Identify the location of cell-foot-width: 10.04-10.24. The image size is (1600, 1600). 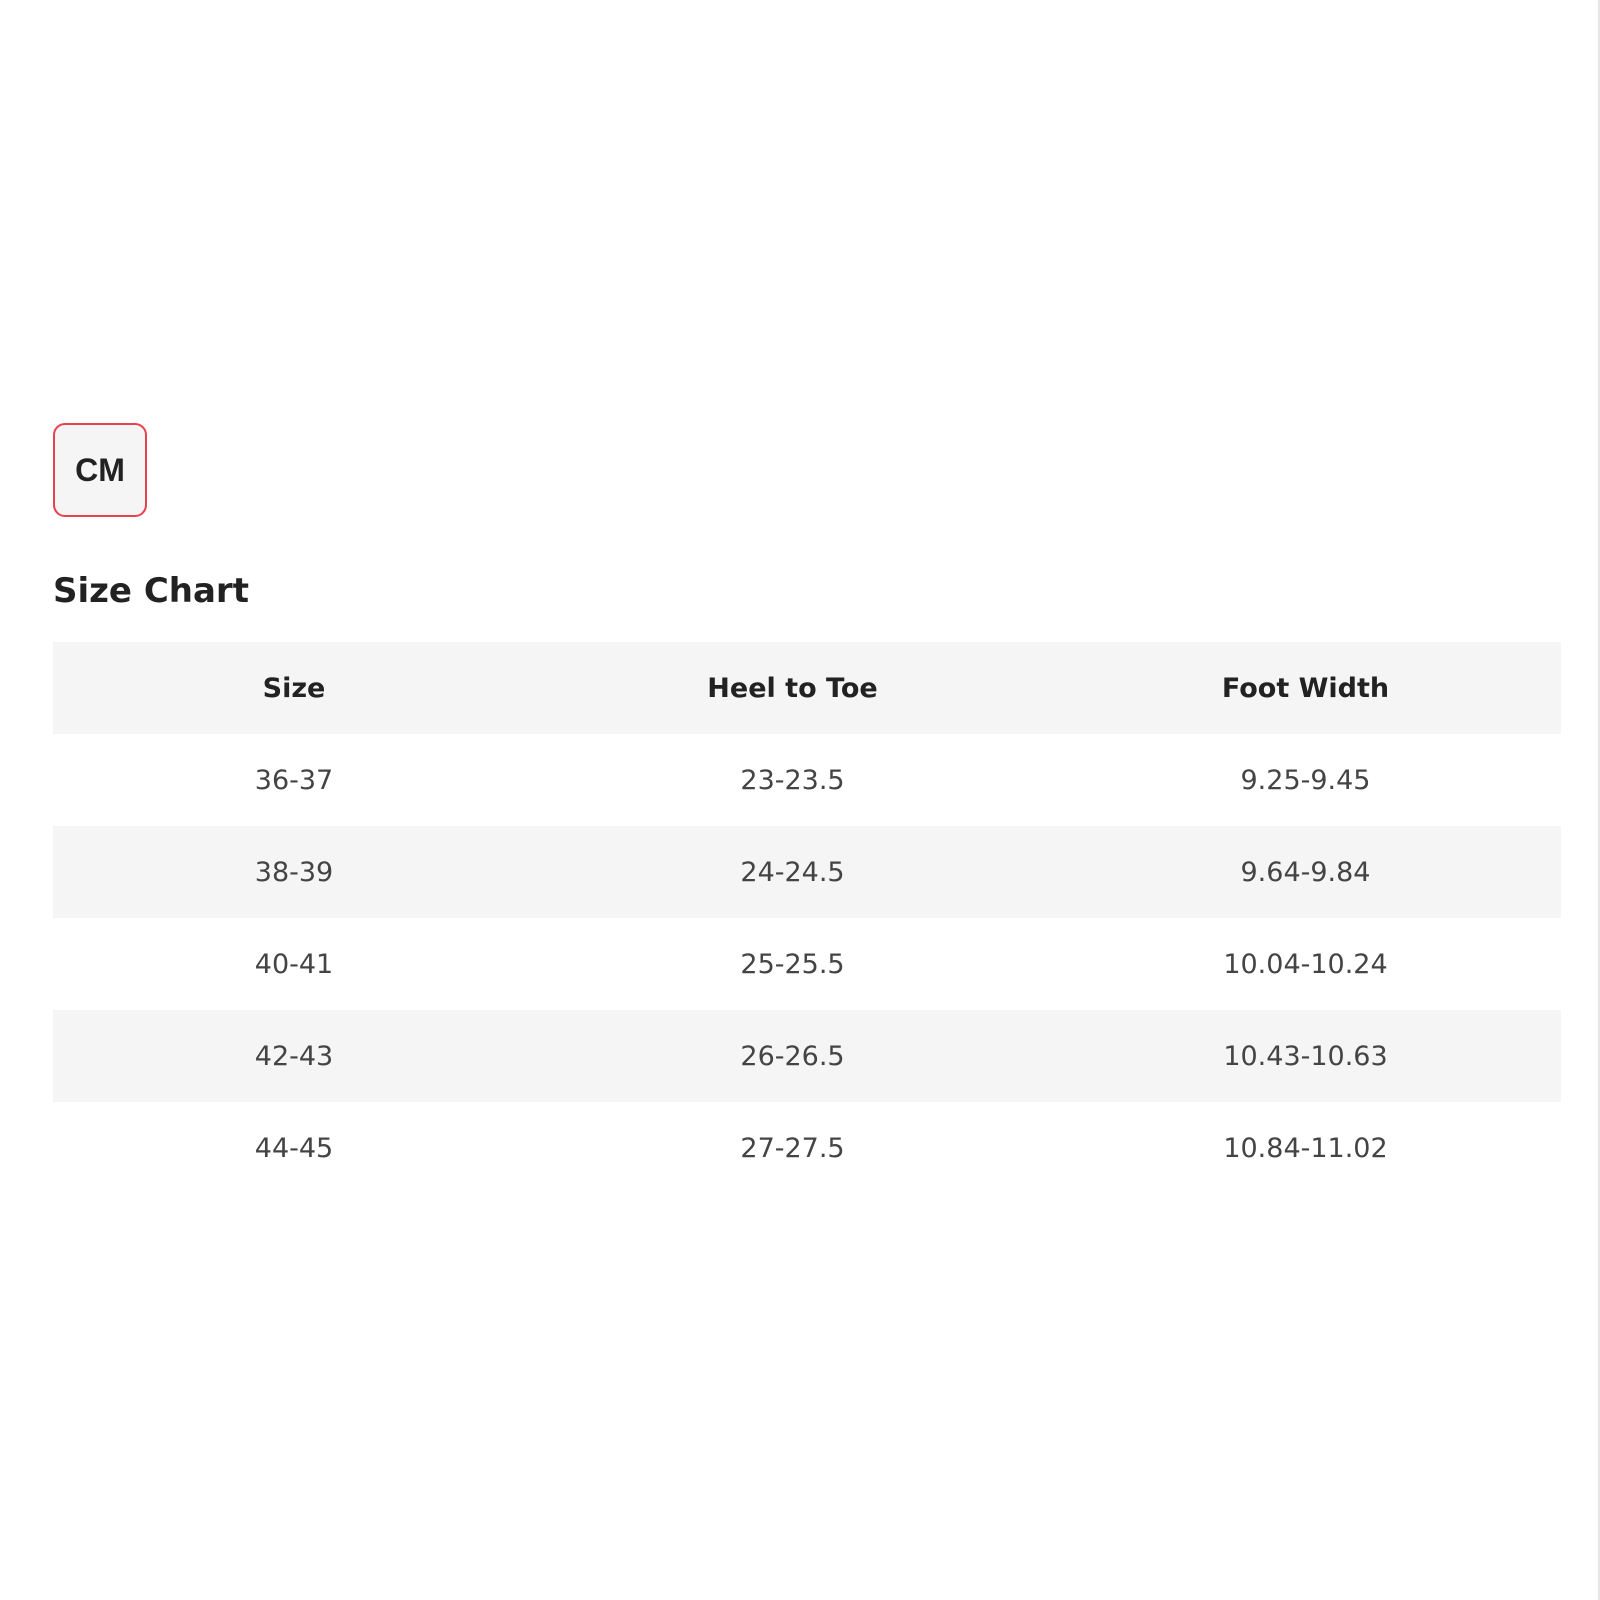
(1305, 964).